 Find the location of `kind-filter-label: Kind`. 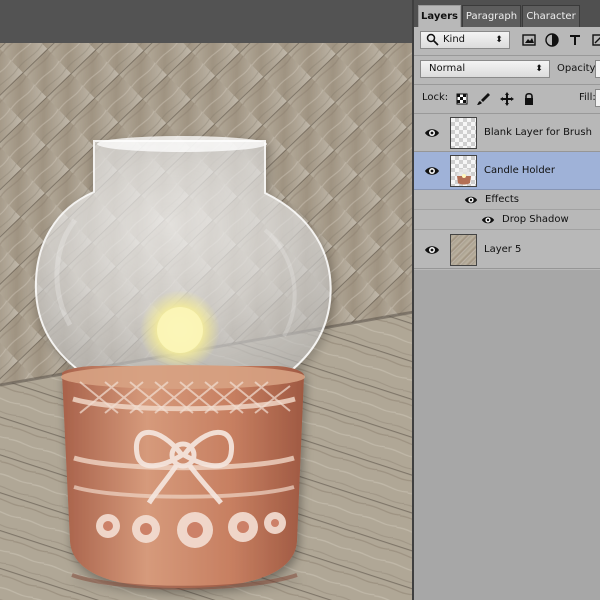

kind-filter-label: Kind is located at coordinates (454, 39).